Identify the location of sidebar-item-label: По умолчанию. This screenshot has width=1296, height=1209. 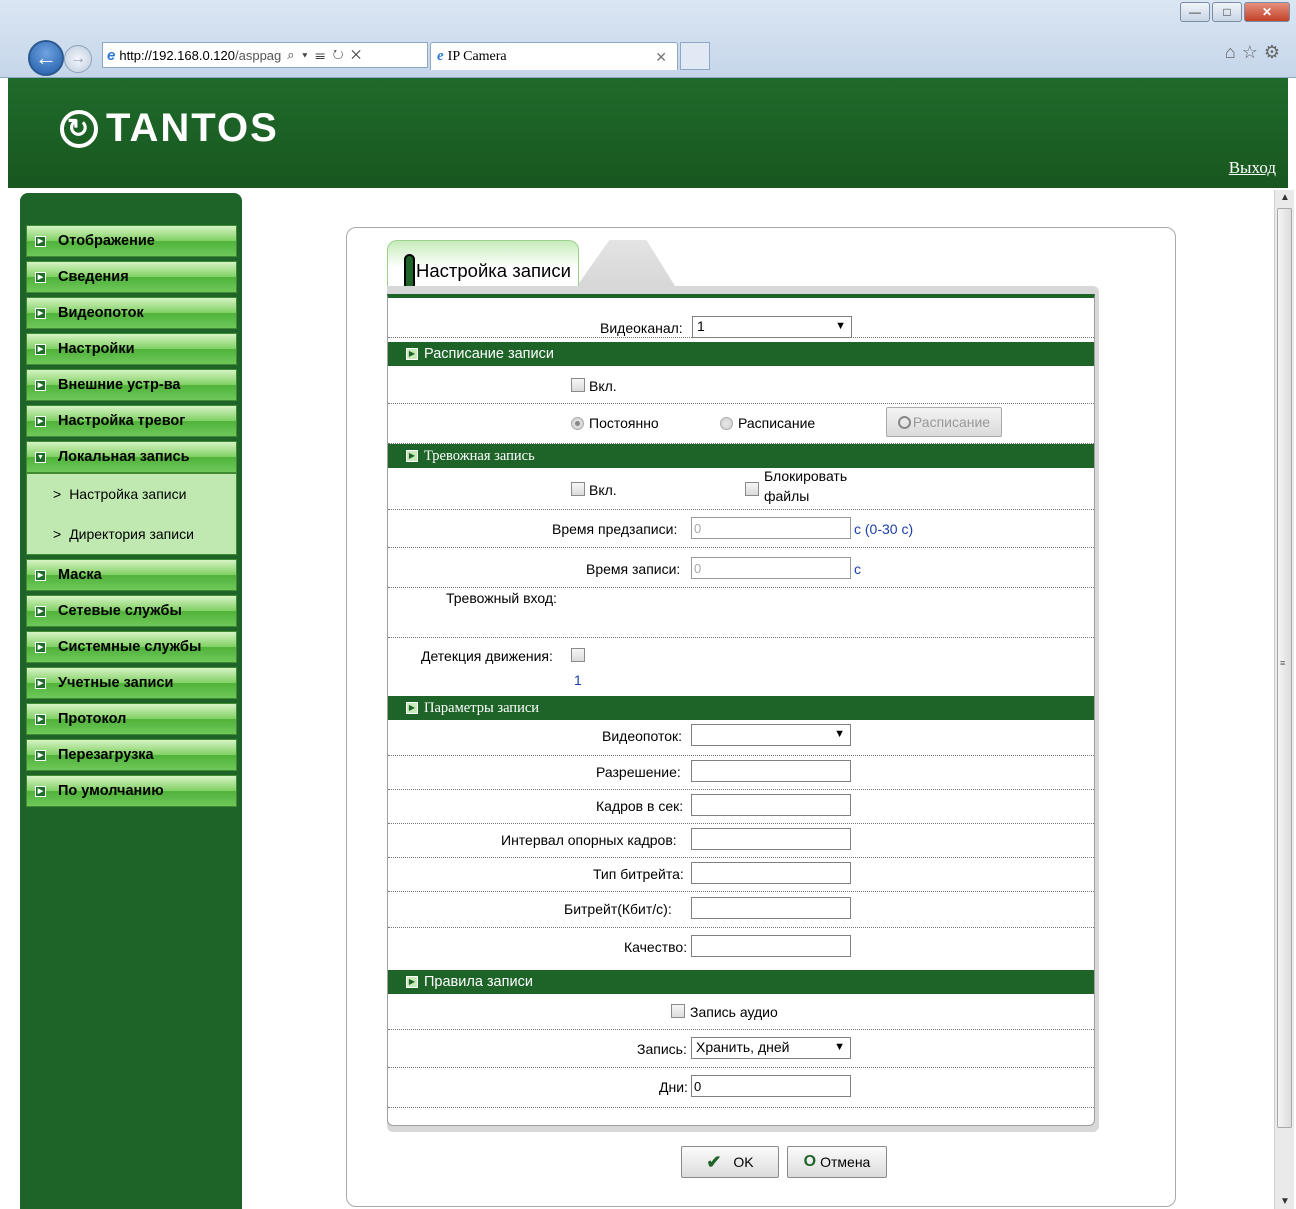
(111, 791).